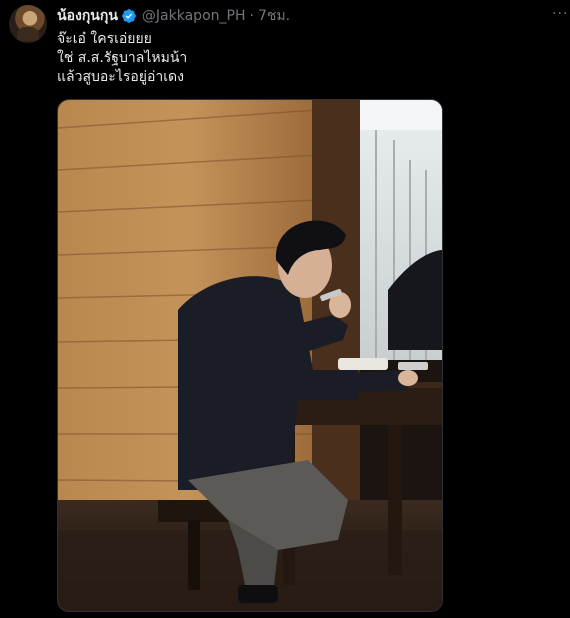  I want to click on user-handle: @Jakkapon_PH, so click(194, 16).